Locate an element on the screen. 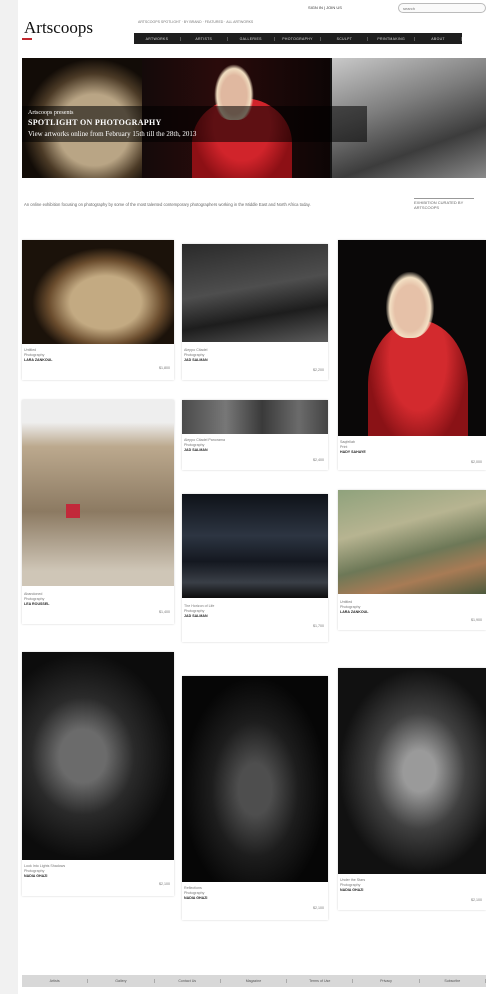 The width and height of the screenshot is (486, 994). artwork-price: $2,000 is located at coordinates (476, 462).